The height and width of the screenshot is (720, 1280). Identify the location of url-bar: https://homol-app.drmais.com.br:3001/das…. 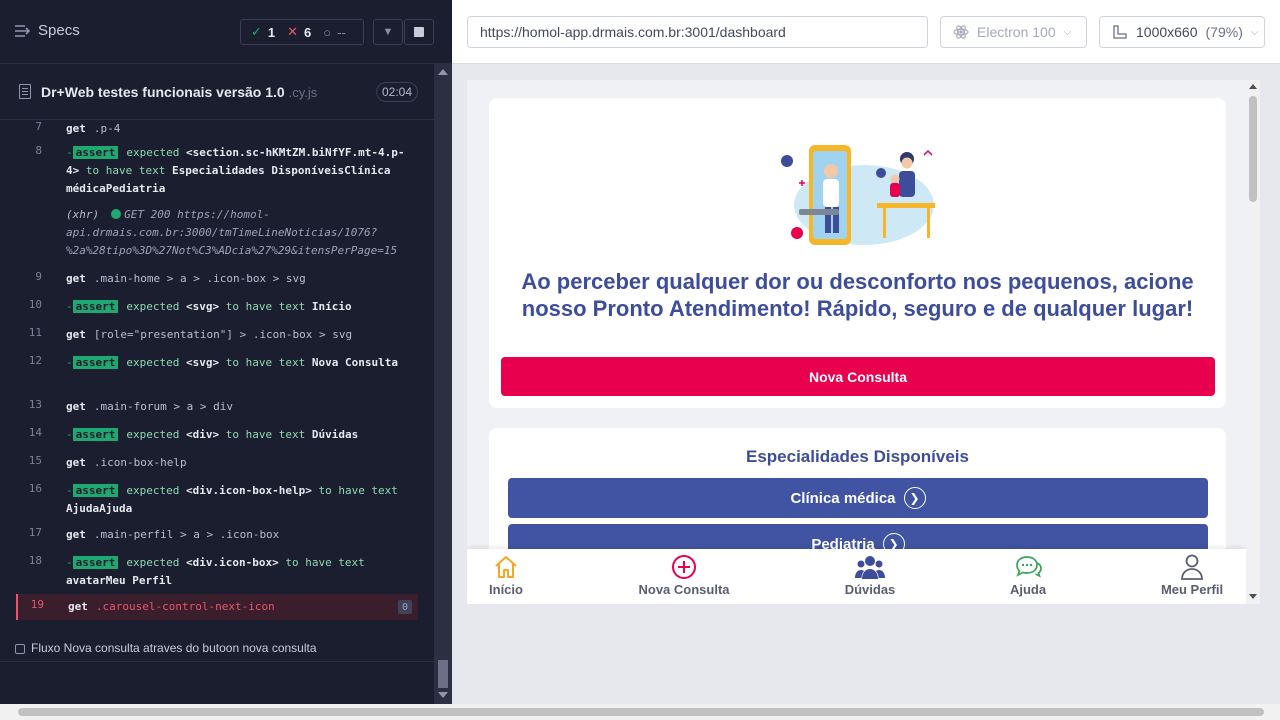
(697, 32).